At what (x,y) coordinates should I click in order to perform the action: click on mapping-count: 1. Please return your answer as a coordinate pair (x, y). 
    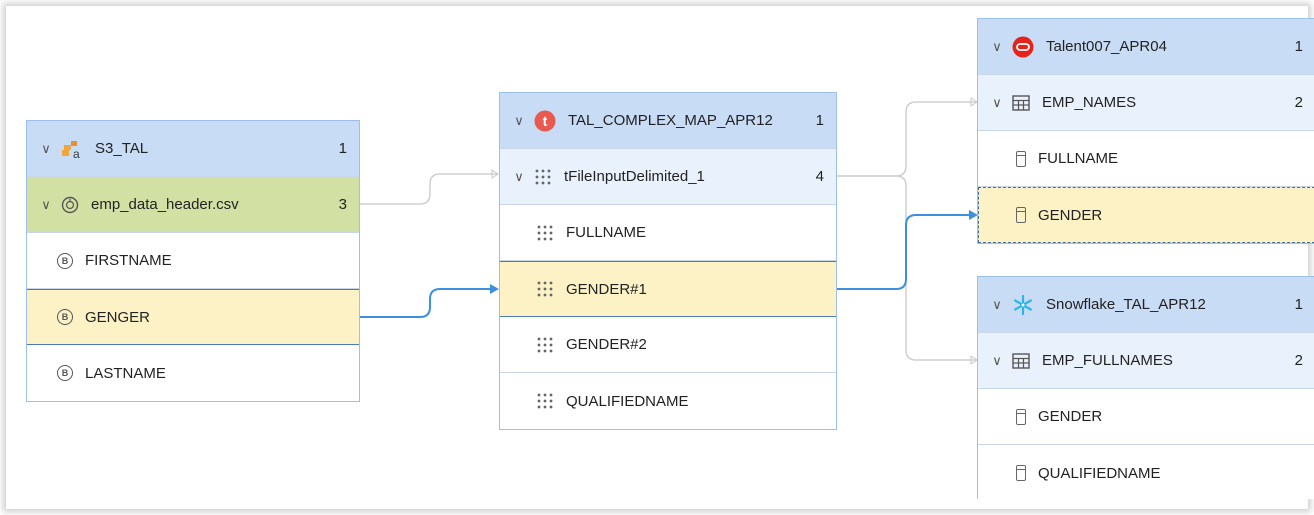
    Looking at the image, I should click on (819, 120).